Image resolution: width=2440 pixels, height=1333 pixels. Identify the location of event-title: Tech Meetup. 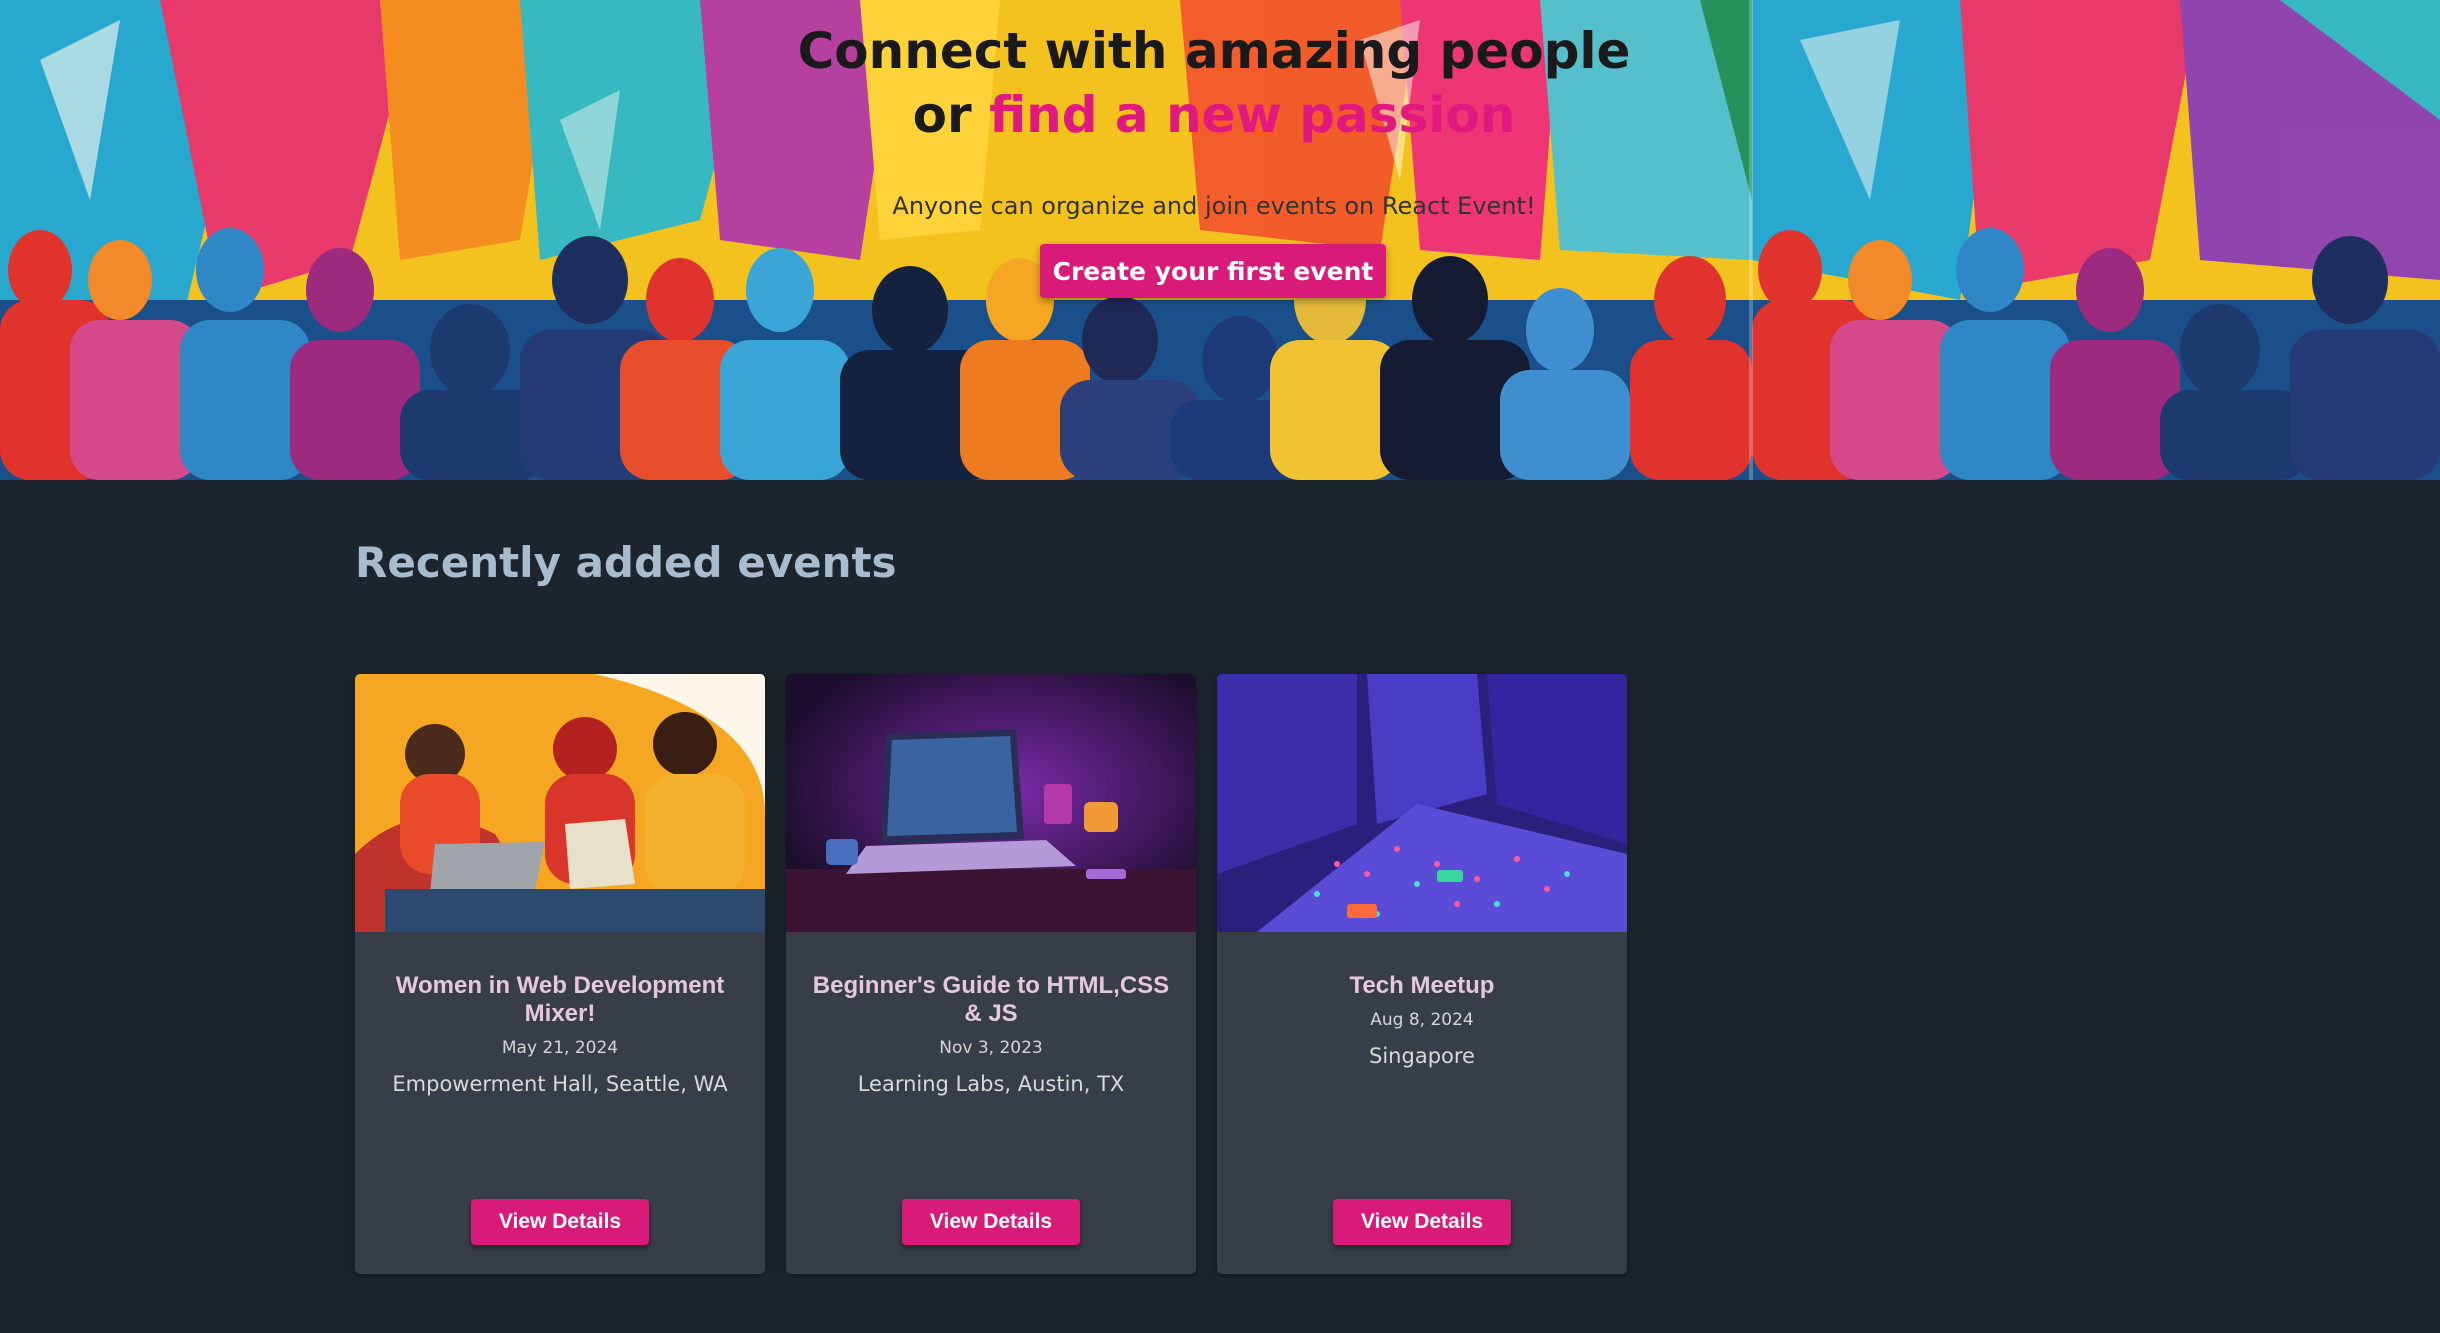
(1422, 985).